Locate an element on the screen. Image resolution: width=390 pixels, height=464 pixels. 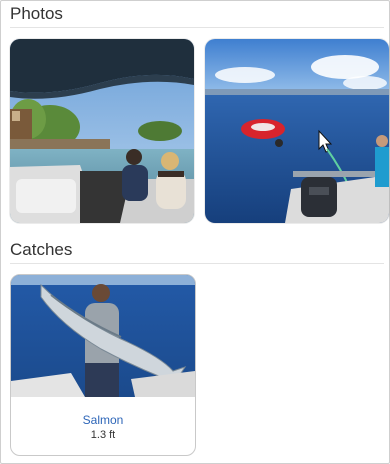
photos-divider is located at coordinates (197, 27).